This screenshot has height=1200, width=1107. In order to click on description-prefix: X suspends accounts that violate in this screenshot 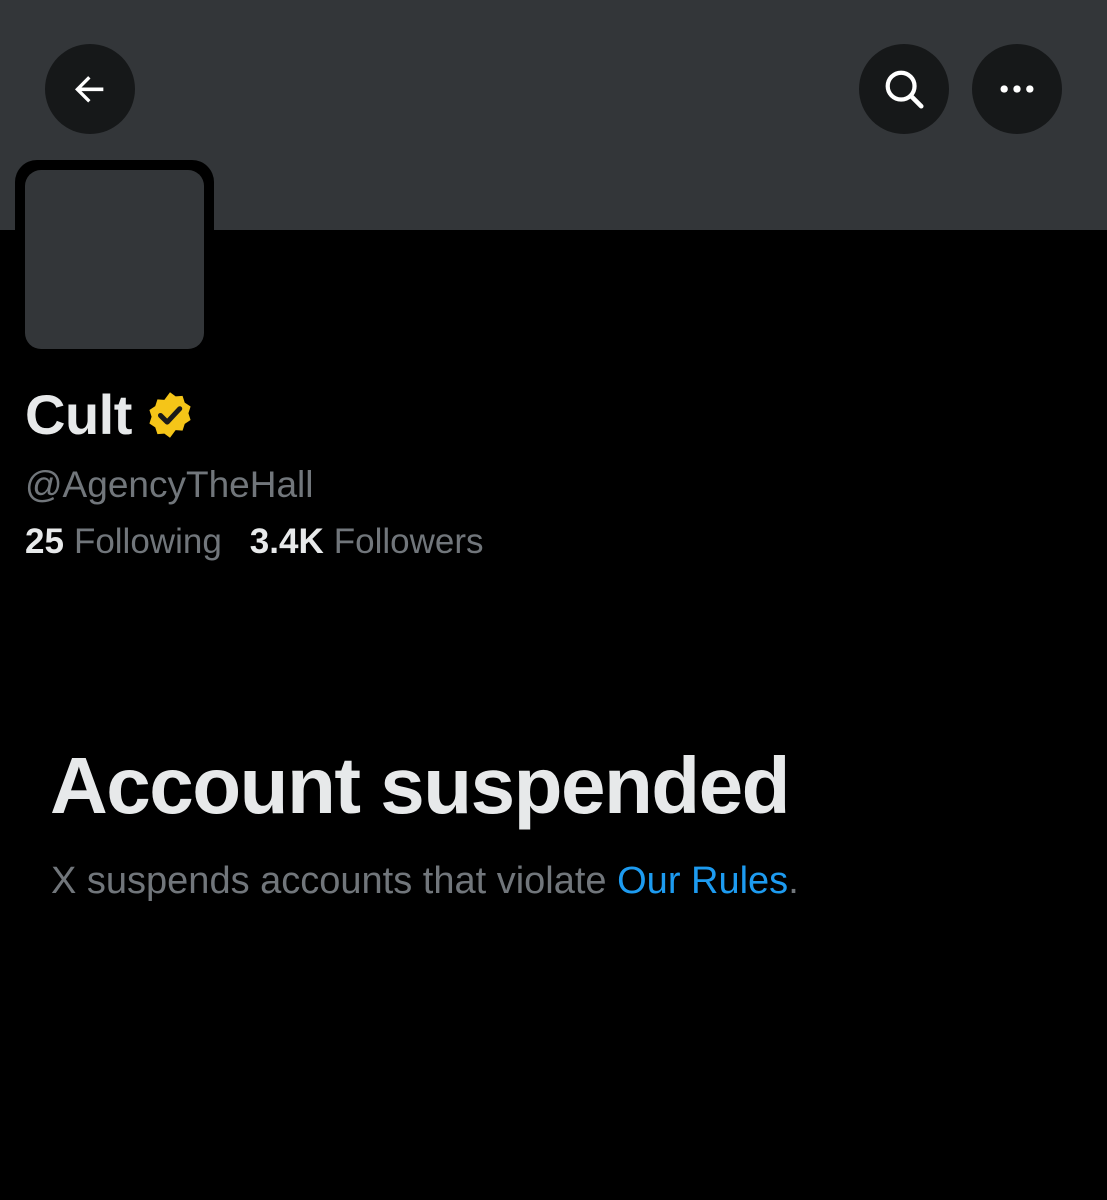, I will do `click(334, 881)`.